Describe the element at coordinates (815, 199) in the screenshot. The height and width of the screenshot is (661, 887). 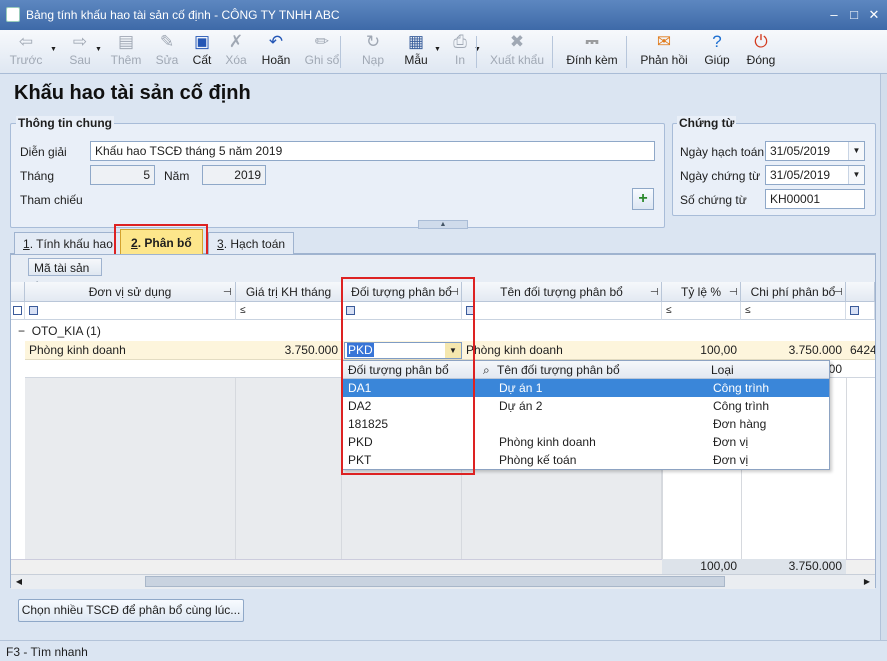
I see `so-chung-tu-input: KH00001` at that location.